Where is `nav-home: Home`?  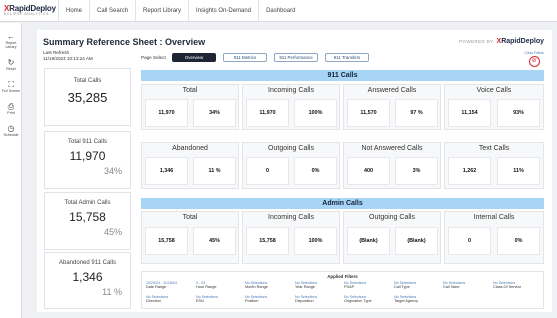 nav-home: Home is located at coordinates (73, 11).